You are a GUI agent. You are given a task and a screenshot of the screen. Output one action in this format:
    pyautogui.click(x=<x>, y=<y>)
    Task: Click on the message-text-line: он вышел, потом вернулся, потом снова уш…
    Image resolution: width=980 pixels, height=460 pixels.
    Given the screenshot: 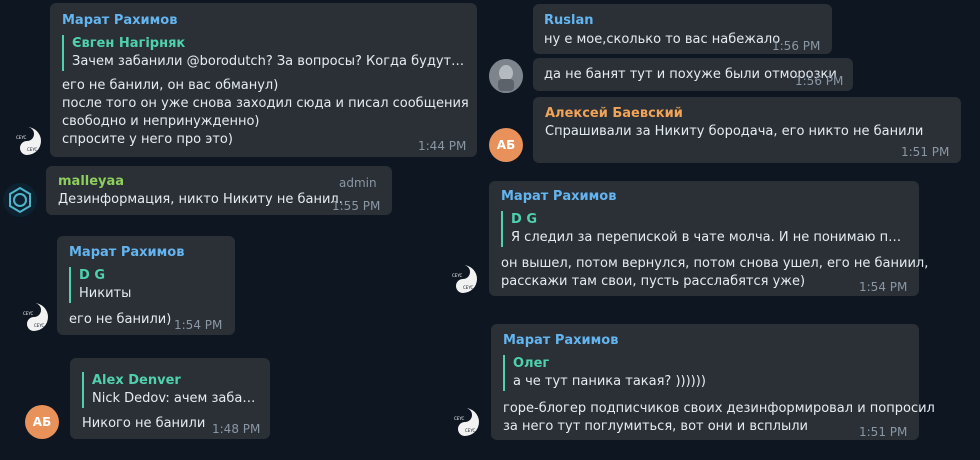 What is the action you would take?
    pyautogui.click(x=715, y=263)
    